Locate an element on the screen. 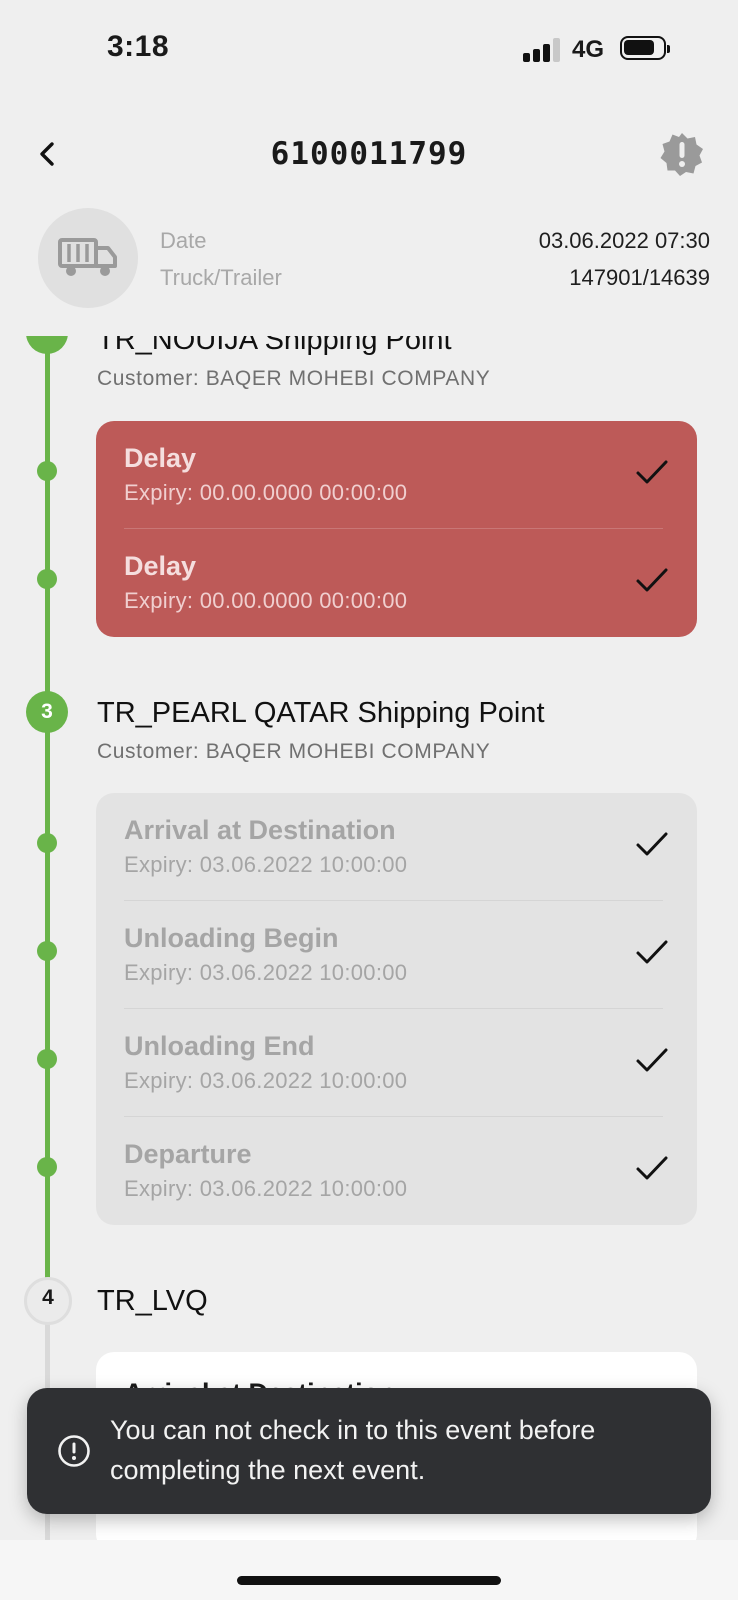 This screenshot has height=1600, width=738. back-button is located at coordinates (48, 154).